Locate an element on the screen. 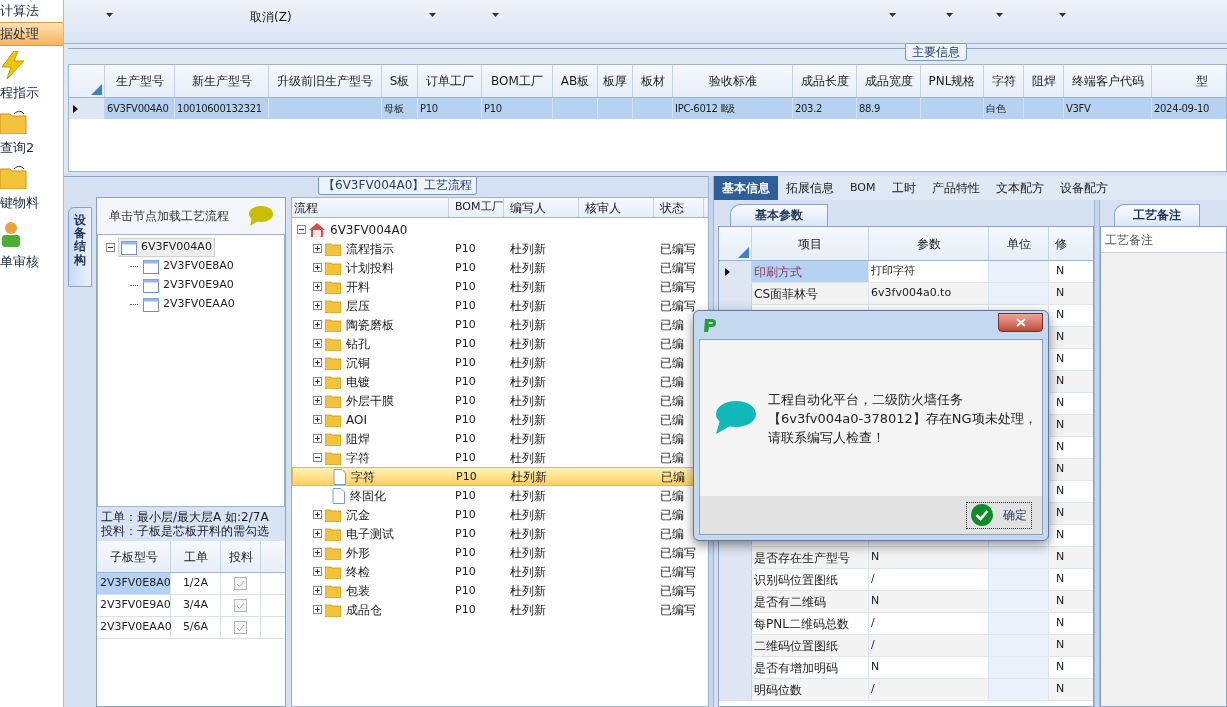  tree-row: 电镀 P10 杜列新 已编 is located at coordinates (500, 381).